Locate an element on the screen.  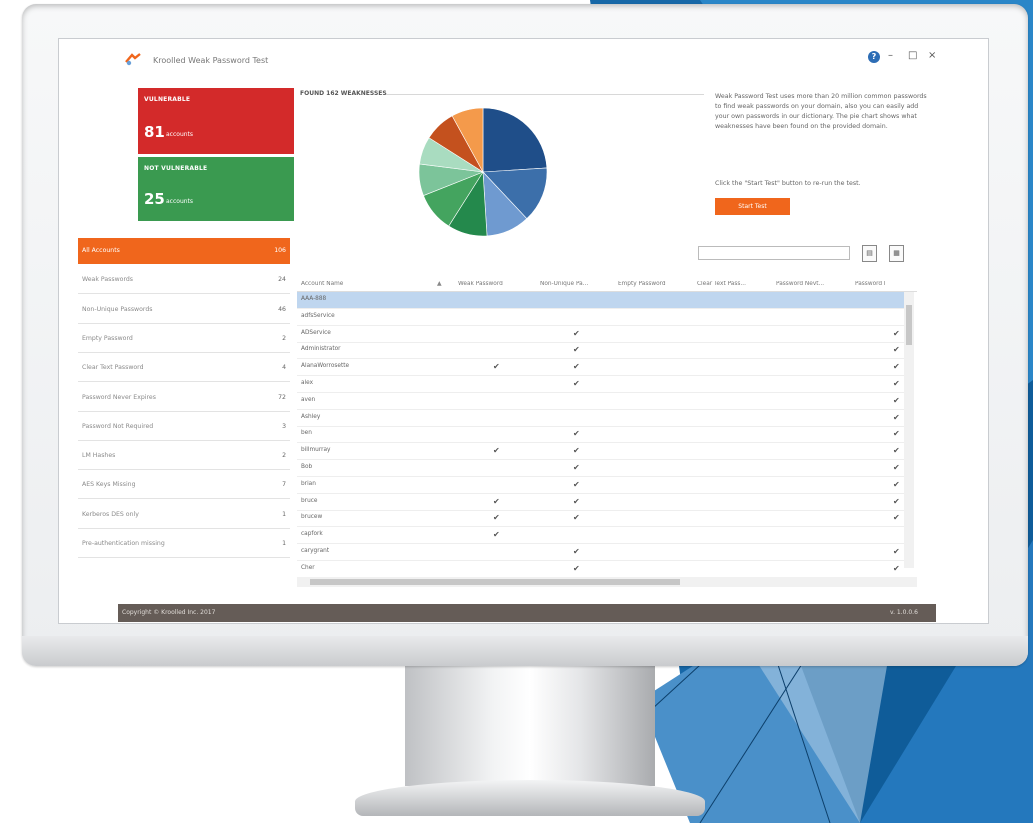
sidebar-item-label: Pre-authentication missing is located at coordinates (123, 543).